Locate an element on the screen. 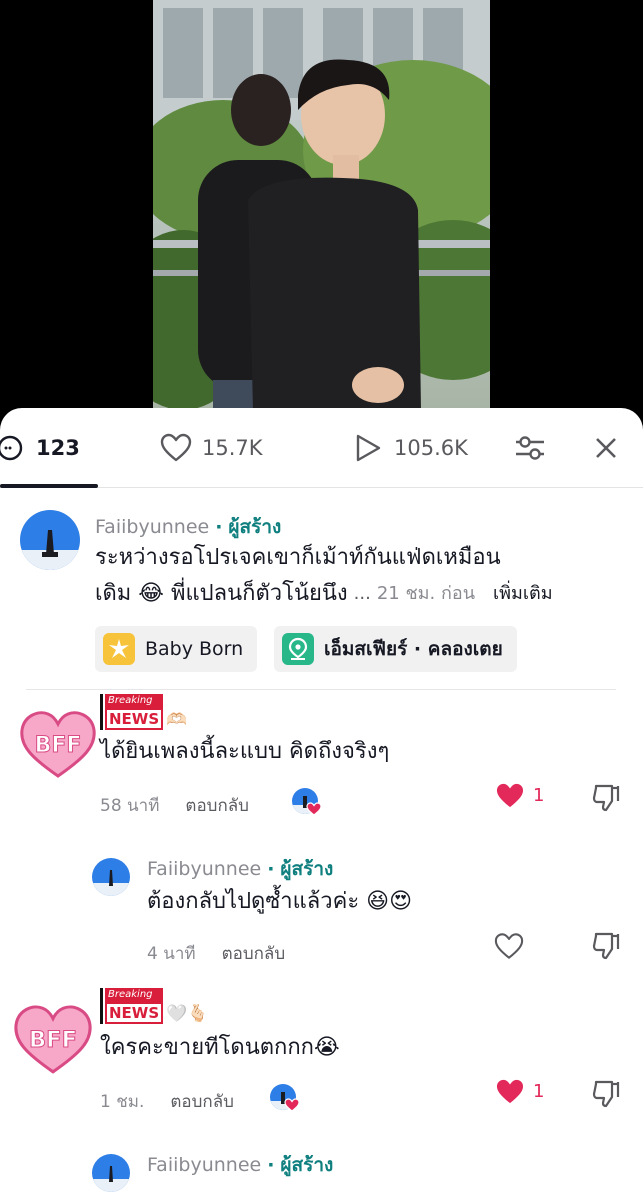 This screenshot has width=643, height=1200. stats-bar: 123 15.7K 105.6K is located at coordinates (321, 448).